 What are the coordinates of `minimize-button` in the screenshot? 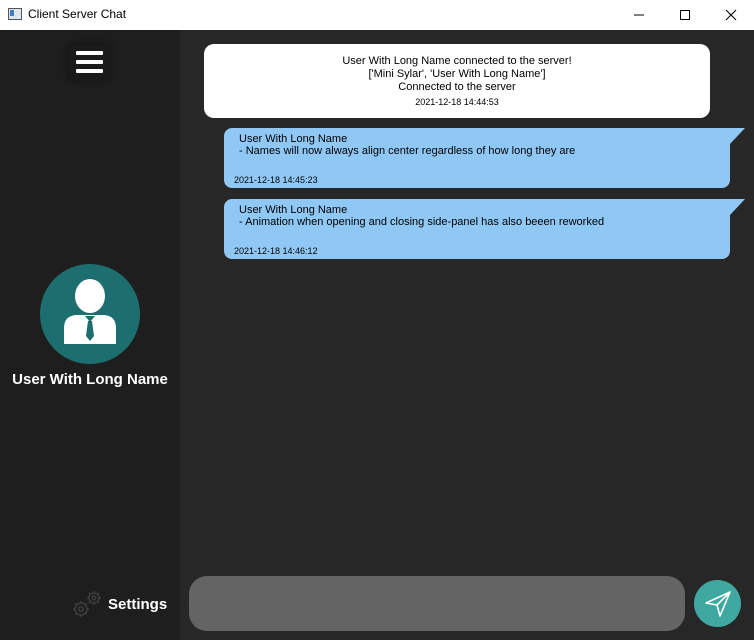 It's located at (639, 15).